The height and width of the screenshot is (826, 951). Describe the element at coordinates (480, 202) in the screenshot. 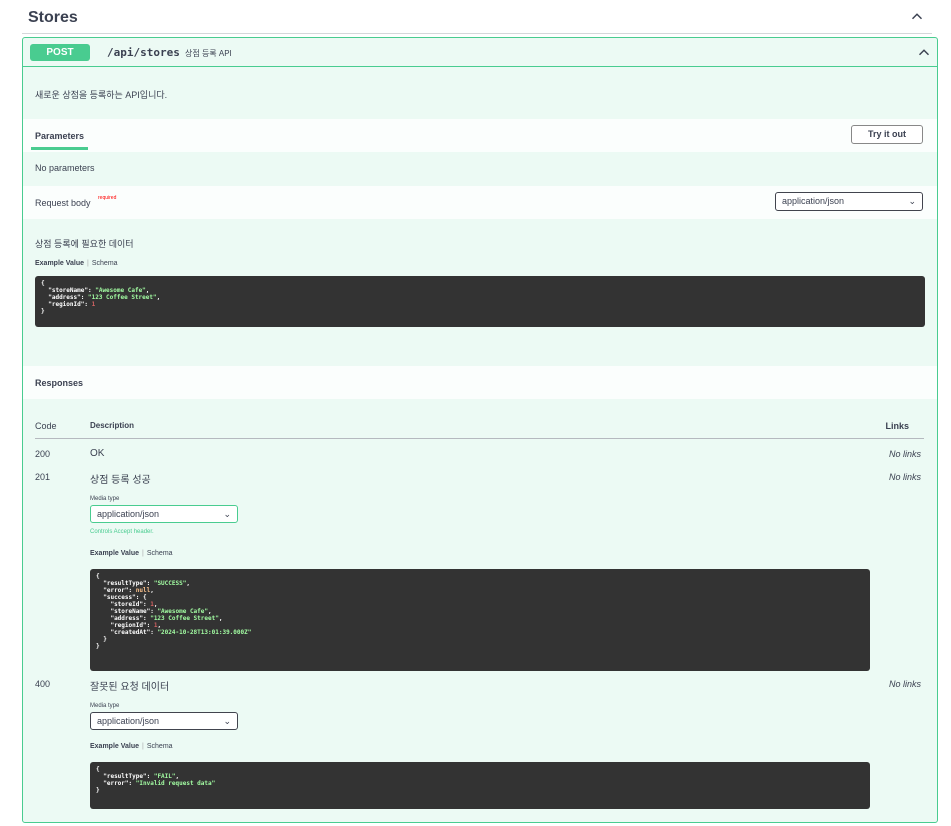

I see `request-body-header: Request body required application/json ⌄` at that location.